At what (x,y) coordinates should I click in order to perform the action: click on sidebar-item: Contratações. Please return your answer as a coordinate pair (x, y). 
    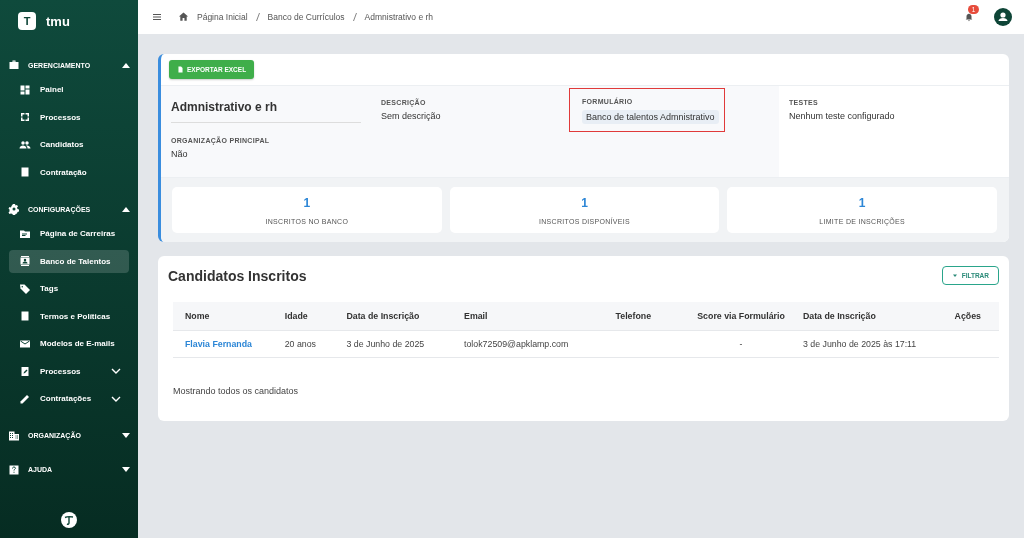
    Looking at the image, I should click on (69, 399).